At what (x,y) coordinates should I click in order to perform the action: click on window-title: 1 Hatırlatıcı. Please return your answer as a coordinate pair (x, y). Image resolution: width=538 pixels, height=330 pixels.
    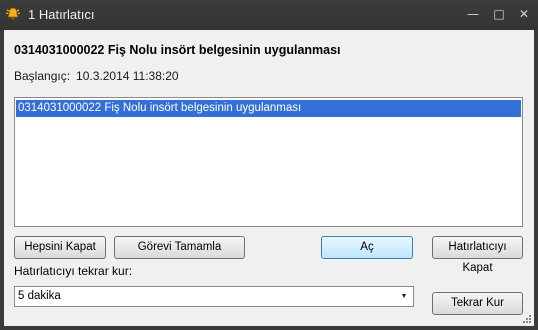
    Looking at the image, I should click on (61, 14).